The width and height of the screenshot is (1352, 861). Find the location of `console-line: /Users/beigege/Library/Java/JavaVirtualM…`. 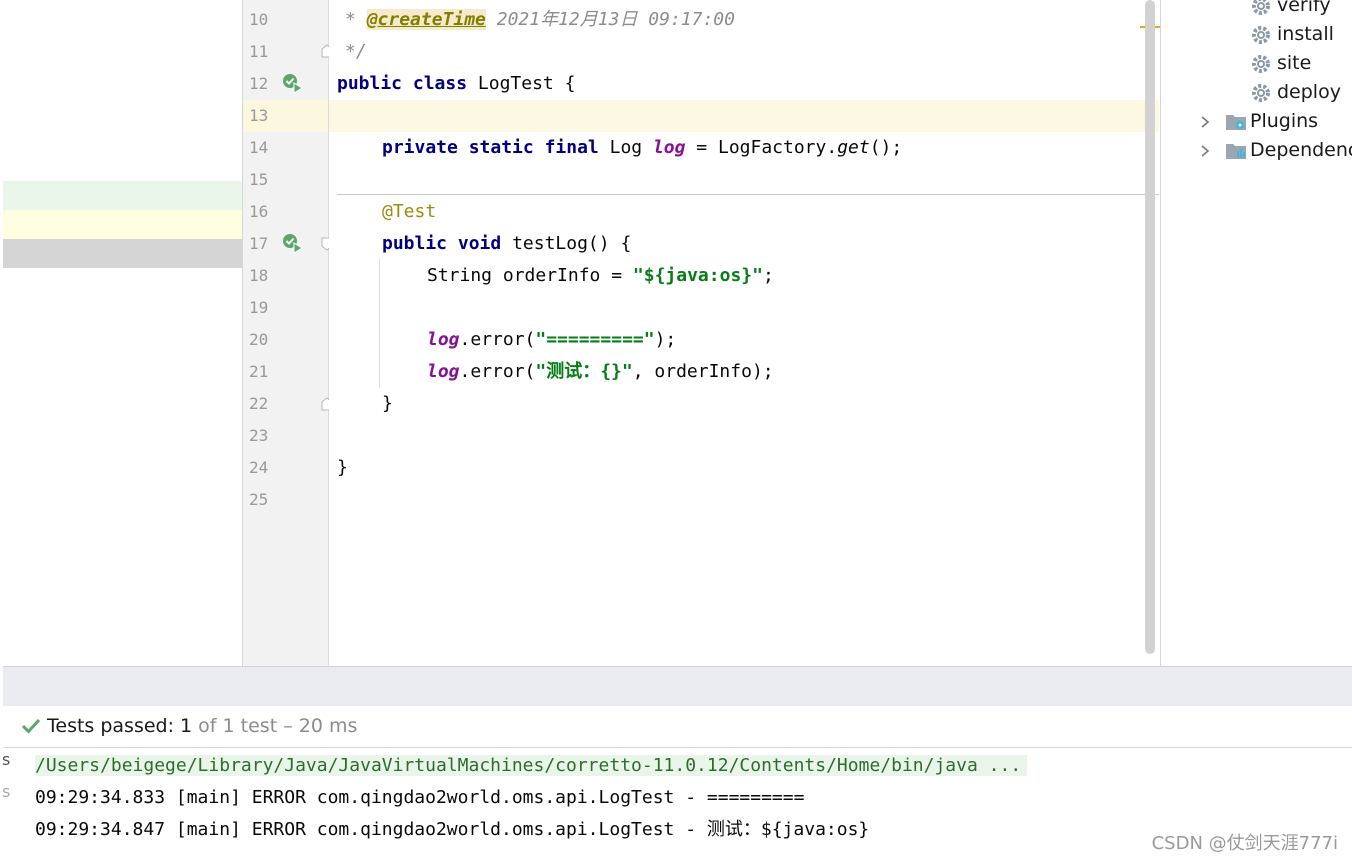

console-line: /Users/beigege/Library/Java/JavaVirtualM… is located at coordinates (531, 766).